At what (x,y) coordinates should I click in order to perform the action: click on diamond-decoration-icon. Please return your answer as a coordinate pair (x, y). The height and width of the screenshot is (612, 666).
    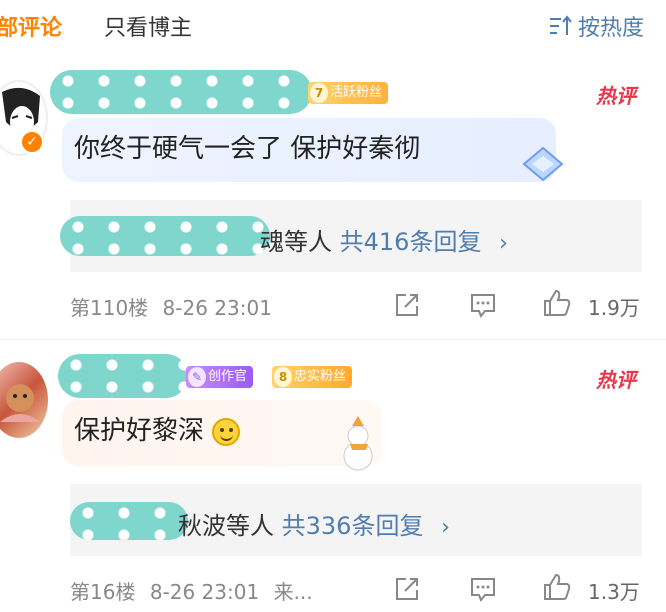
    Looking at the image, I should click on (543, 164).